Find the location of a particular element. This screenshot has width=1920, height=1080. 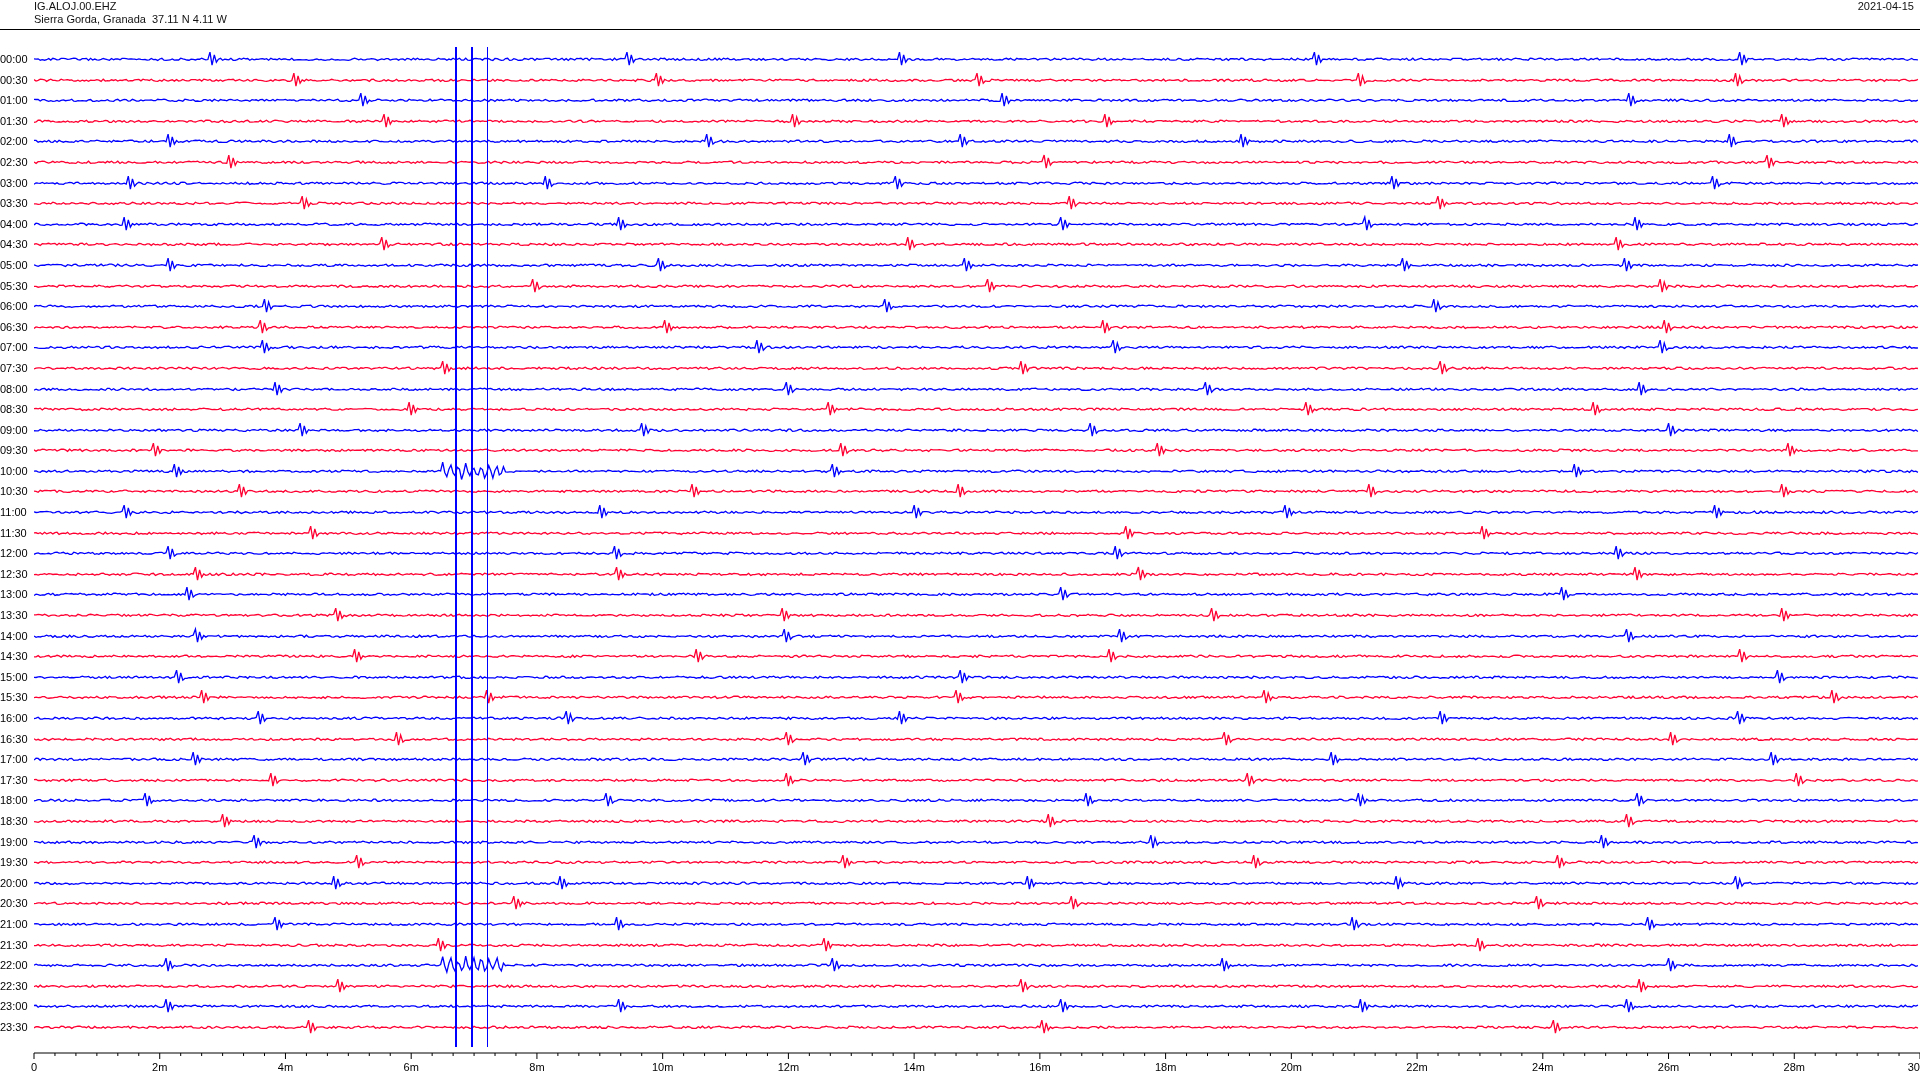

time-label: 03:00 is located at coordinates (14, 183).